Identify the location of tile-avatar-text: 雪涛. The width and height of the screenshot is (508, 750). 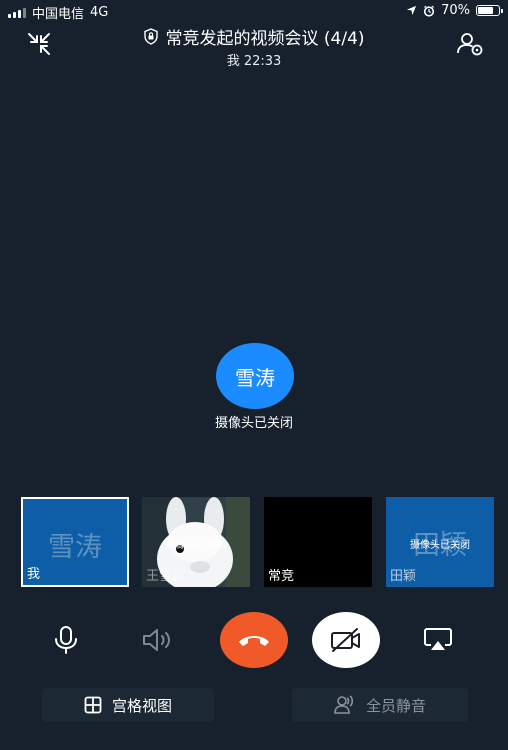
(75, 547).